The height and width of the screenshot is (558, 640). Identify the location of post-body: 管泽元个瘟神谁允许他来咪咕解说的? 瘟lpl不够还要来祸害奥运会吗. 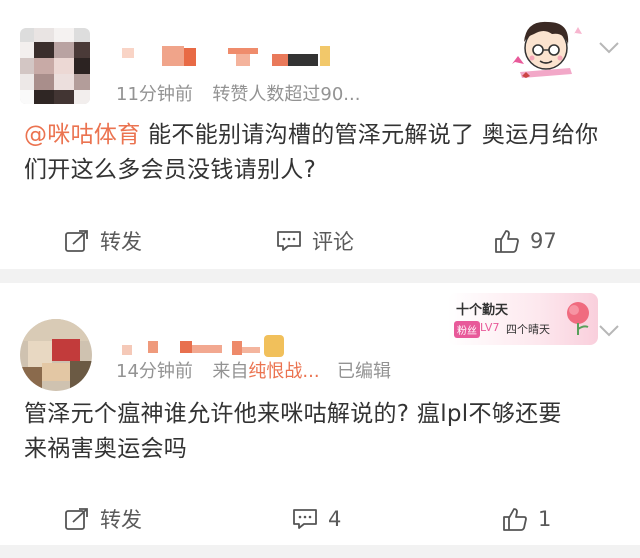
(296, 432).